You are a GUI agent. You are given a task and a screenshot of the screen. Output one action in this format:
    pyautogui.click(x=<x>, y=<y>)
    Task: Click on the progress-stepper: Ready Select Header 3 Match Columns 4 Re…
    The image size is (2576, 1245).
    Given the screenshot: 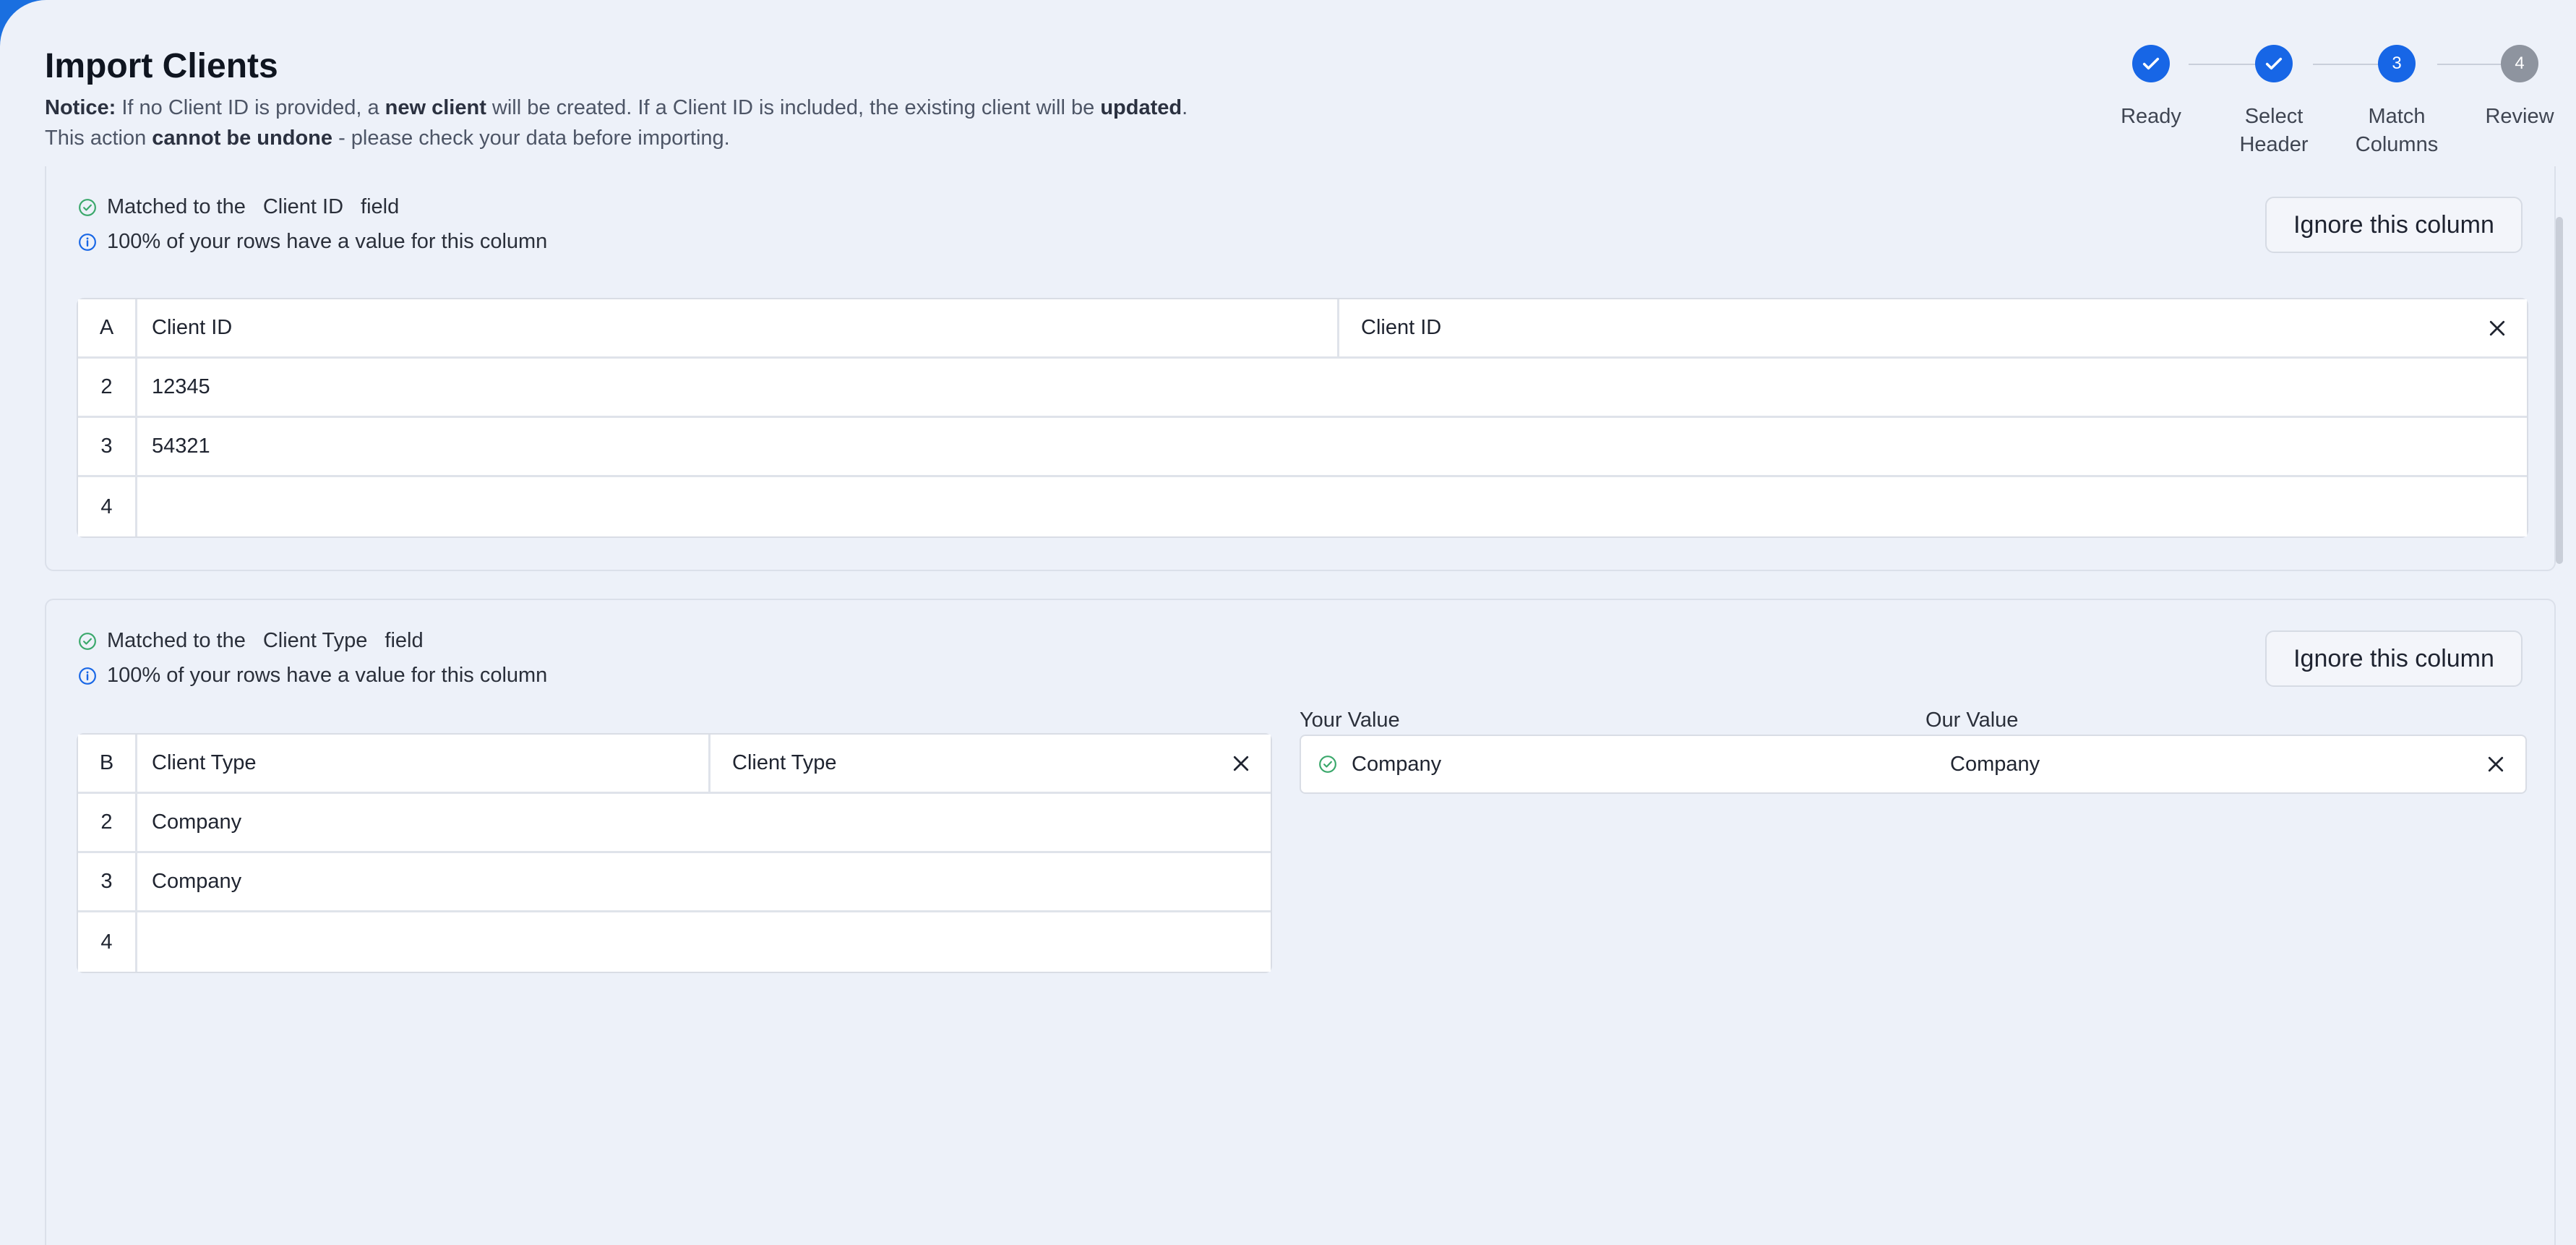 What is the action you would take?
    pyautogui.click(x=2331, y=107)
    